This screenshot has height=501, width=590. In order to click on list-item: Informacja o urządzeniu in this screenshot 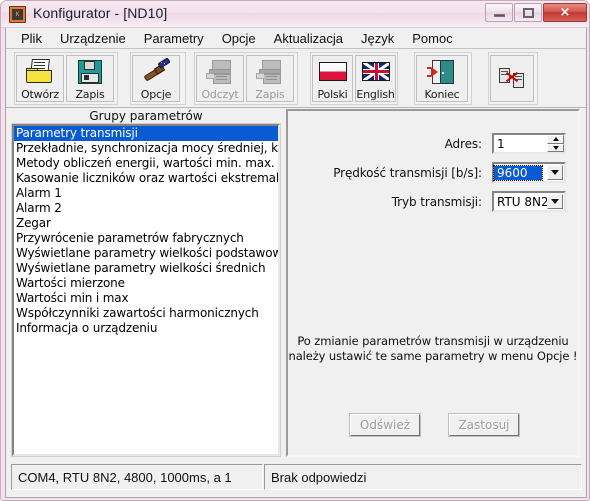, I will do `click(146, 328)`.